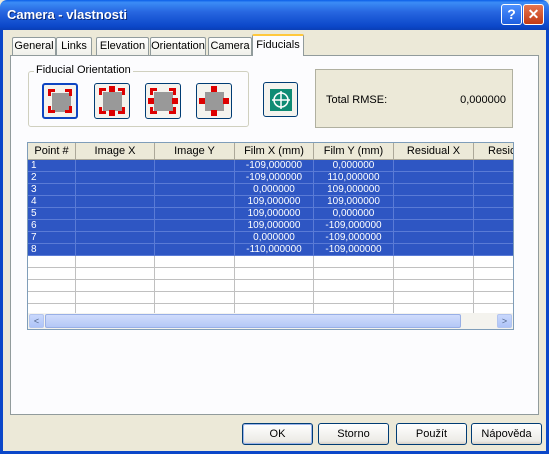  Describe the element at coordinates (274, 250) in the screenshot. I see `table-cell: -110,000000` at that location.